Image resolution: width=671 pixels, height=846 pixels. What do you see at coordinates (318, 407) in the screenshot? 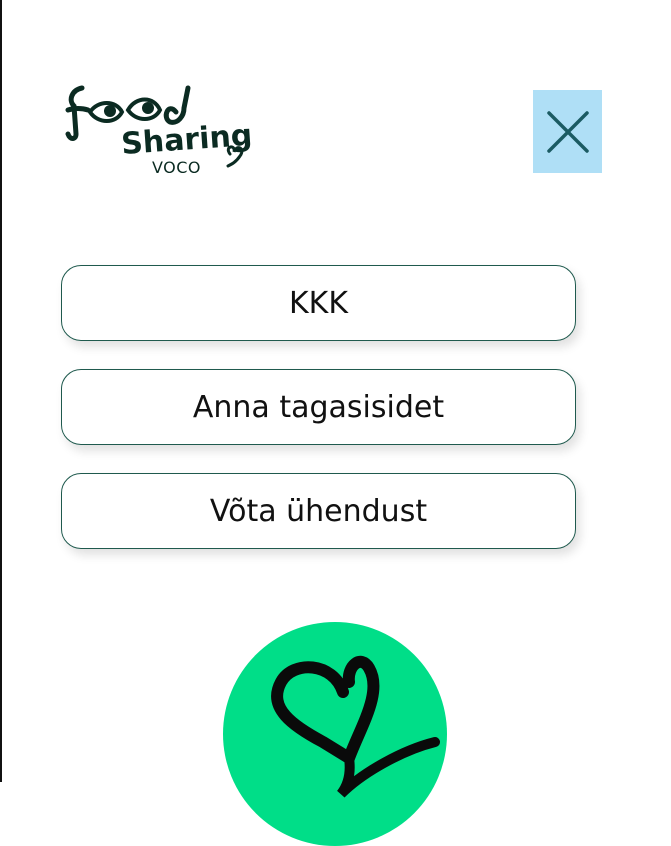
I see `menu-item-feedback: Anna tagasisidet` at bounding box center [318, 407].